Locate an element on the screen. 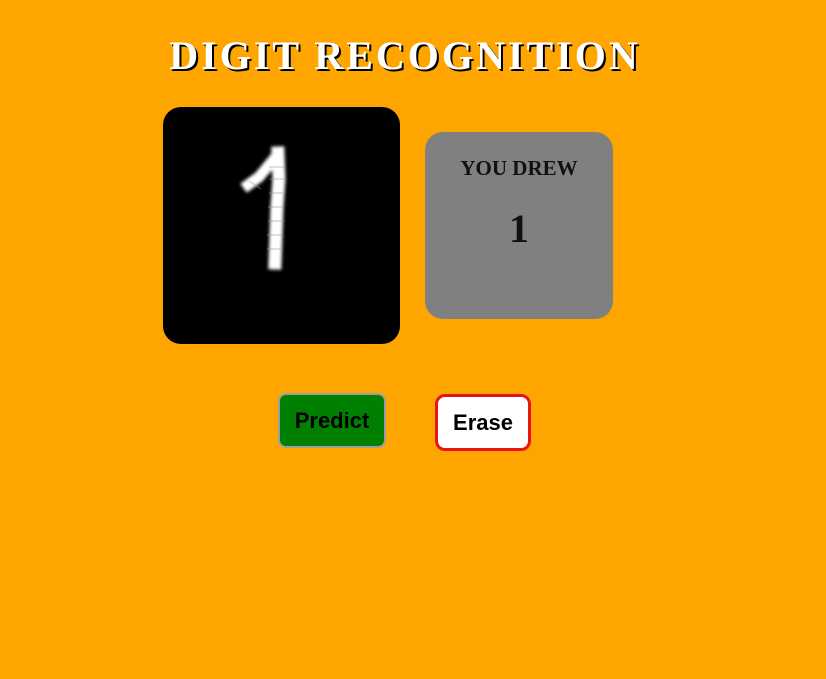  drawn-stroke is located at coordinates (263, 208).